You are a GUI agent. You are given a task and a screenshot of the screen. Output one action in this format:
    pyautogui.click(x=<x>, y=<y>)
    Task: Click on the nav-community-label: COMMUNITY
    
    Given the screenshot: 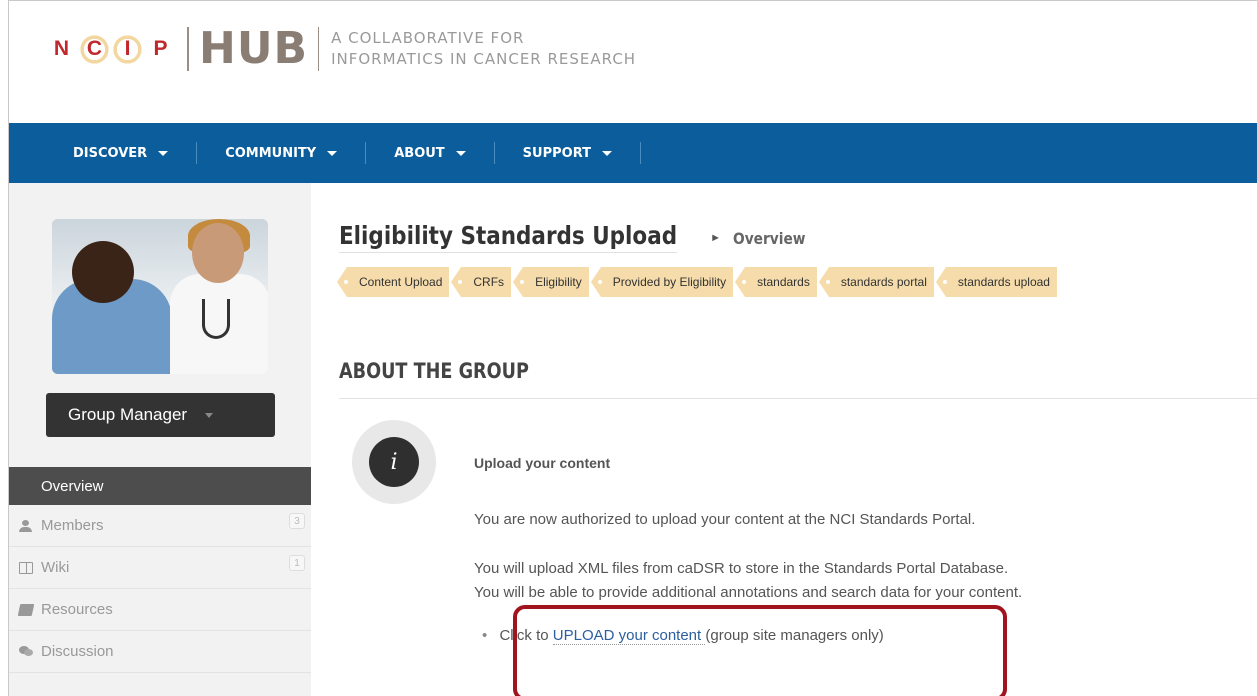 What is the action you would take?
    pyautogui.click(x=271, y=153)
    